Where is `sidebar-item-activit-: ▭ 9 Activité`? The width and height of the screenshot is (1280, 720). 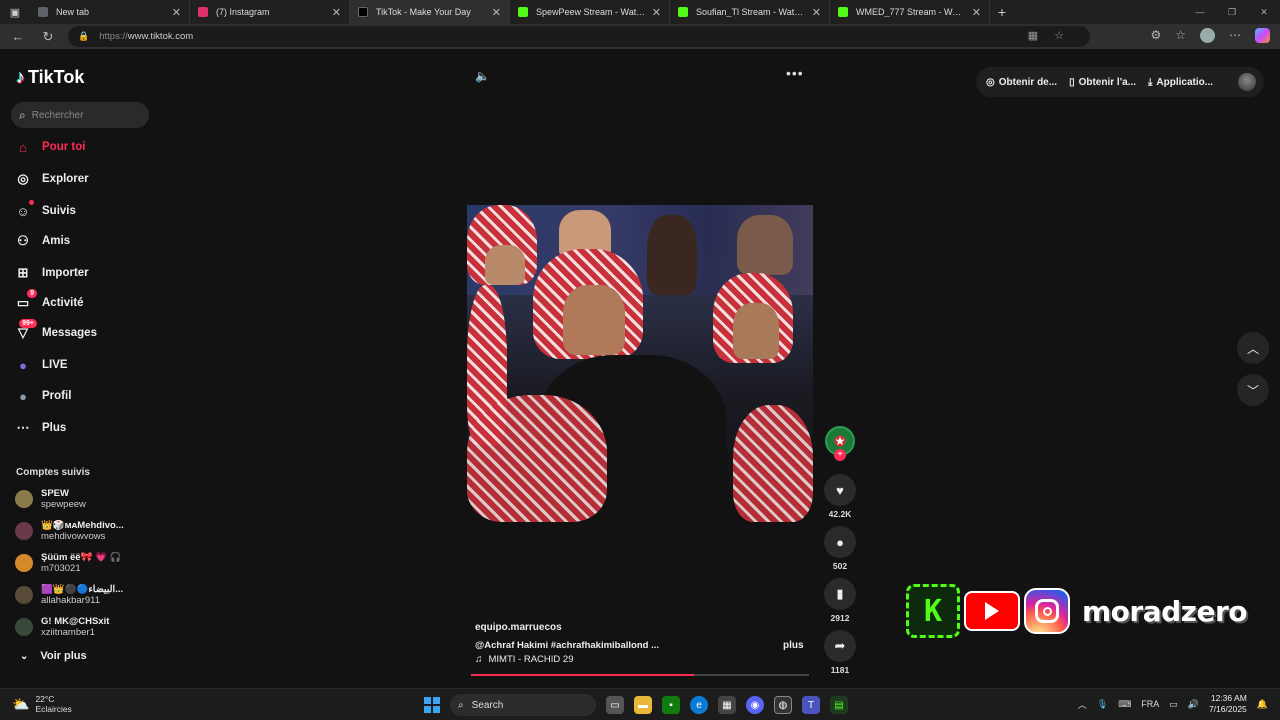
sidebar-item-activit-: ▭ 9 Activité is located at coordinates (49, 301).